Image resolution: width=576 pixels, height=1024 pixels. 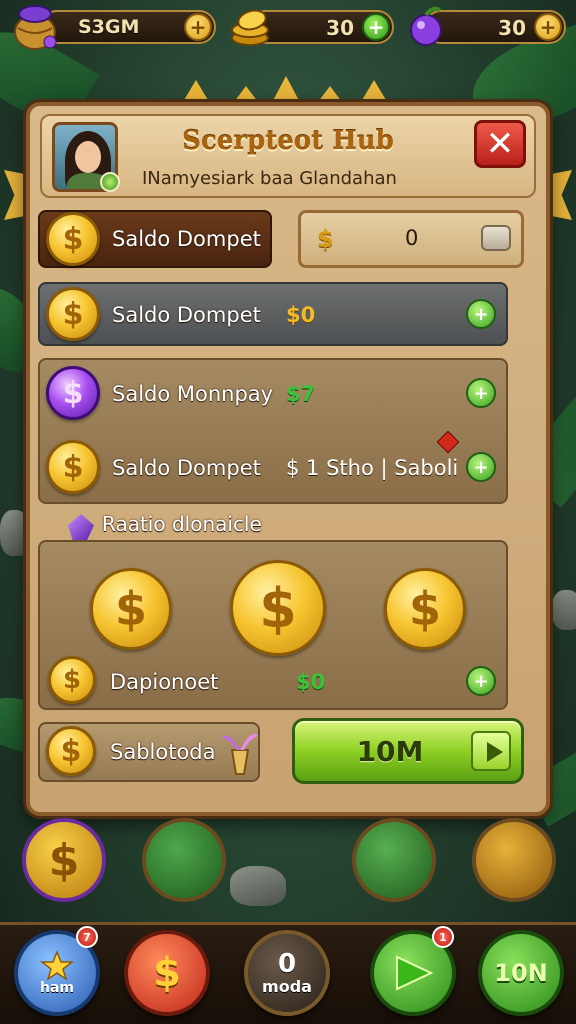 What do you see at coordinates (182, 524) in the screenshot?
I see `section-title: Raatio dlonaicle` at bounding box center [182, 524].